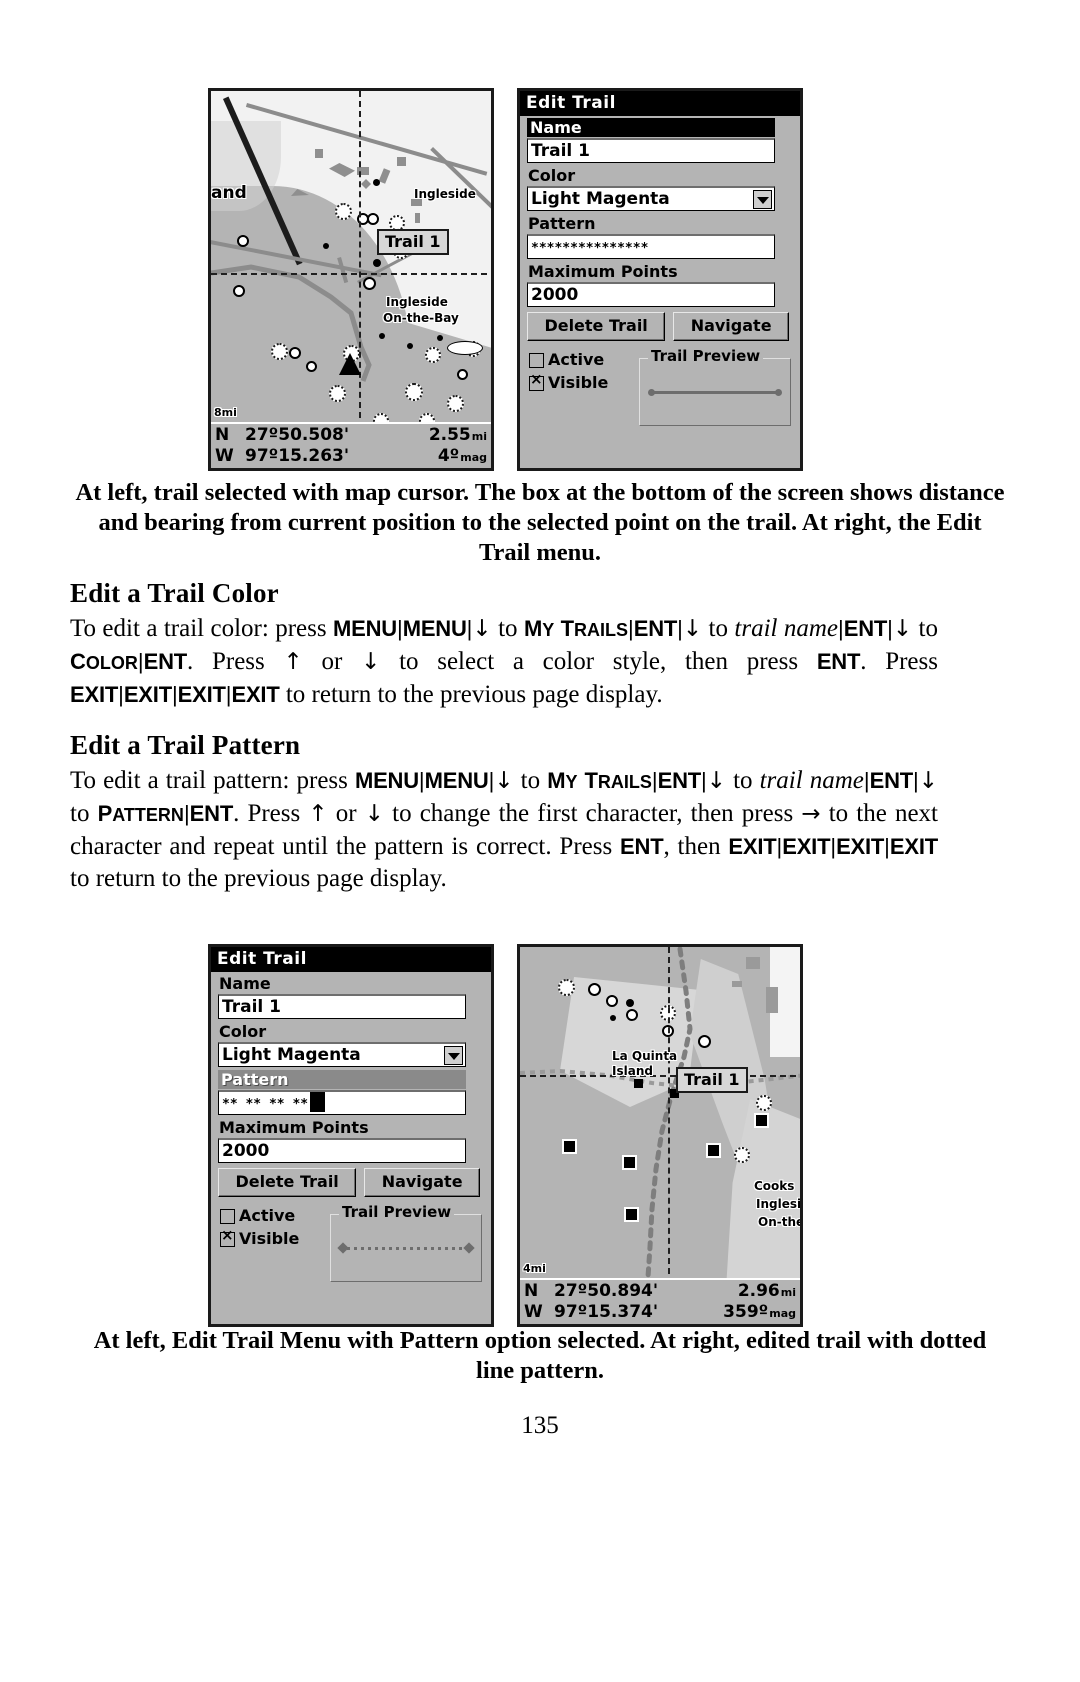 The width and height of the screenshot is (1080, 1682). Describe the element at coordinates (275, 1239) in the screenshot. I see `visible-checkbox-row-bottom: Visible` at that location.